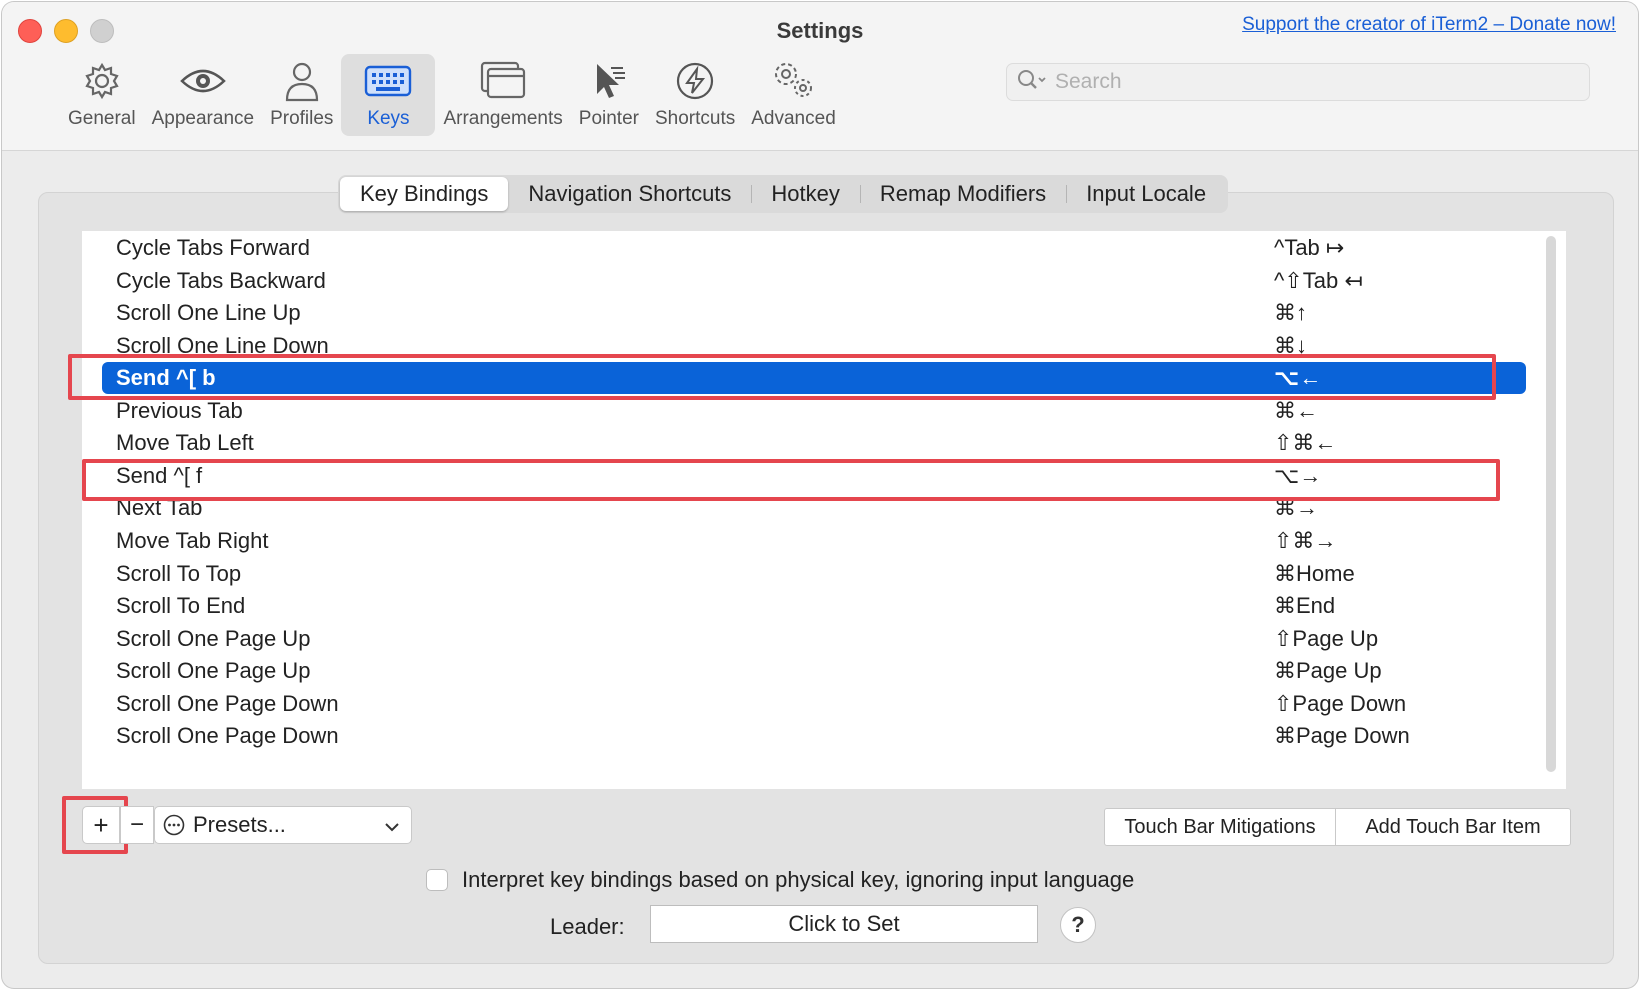 This screenshot has width=1646, height=996. What do you see at coordinates (629, 194) in the screenshot?
I see `subtab-navigation-shortcuts: Navigation Shortcuts` at bounding box center [629, 194].